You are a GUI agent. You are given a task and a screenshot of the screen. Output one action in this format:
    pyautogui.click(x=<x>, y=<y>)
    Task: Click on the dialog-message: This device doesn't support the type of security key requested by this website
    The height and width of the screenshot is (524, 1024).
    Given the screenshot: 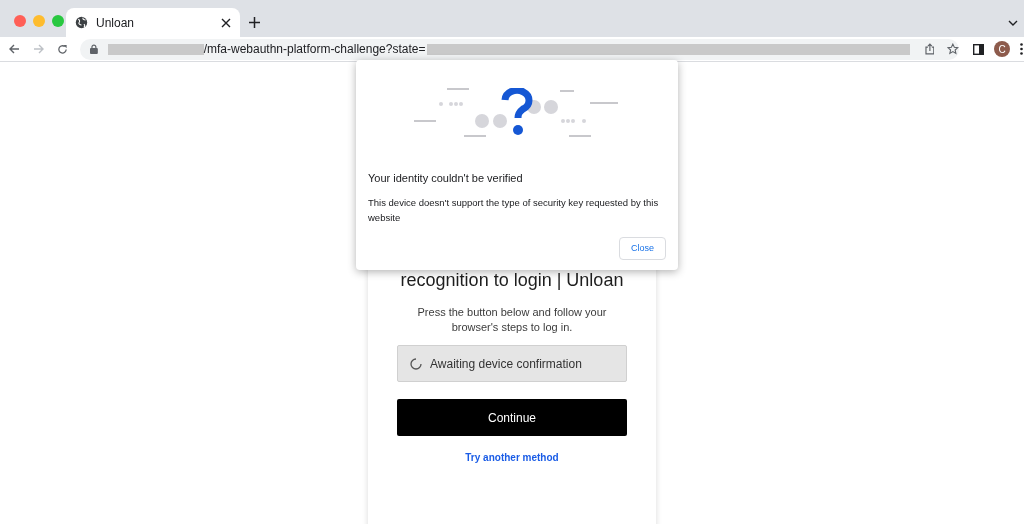 What is the action you would take?
    pyautogui.click(x=513, y=210)
    